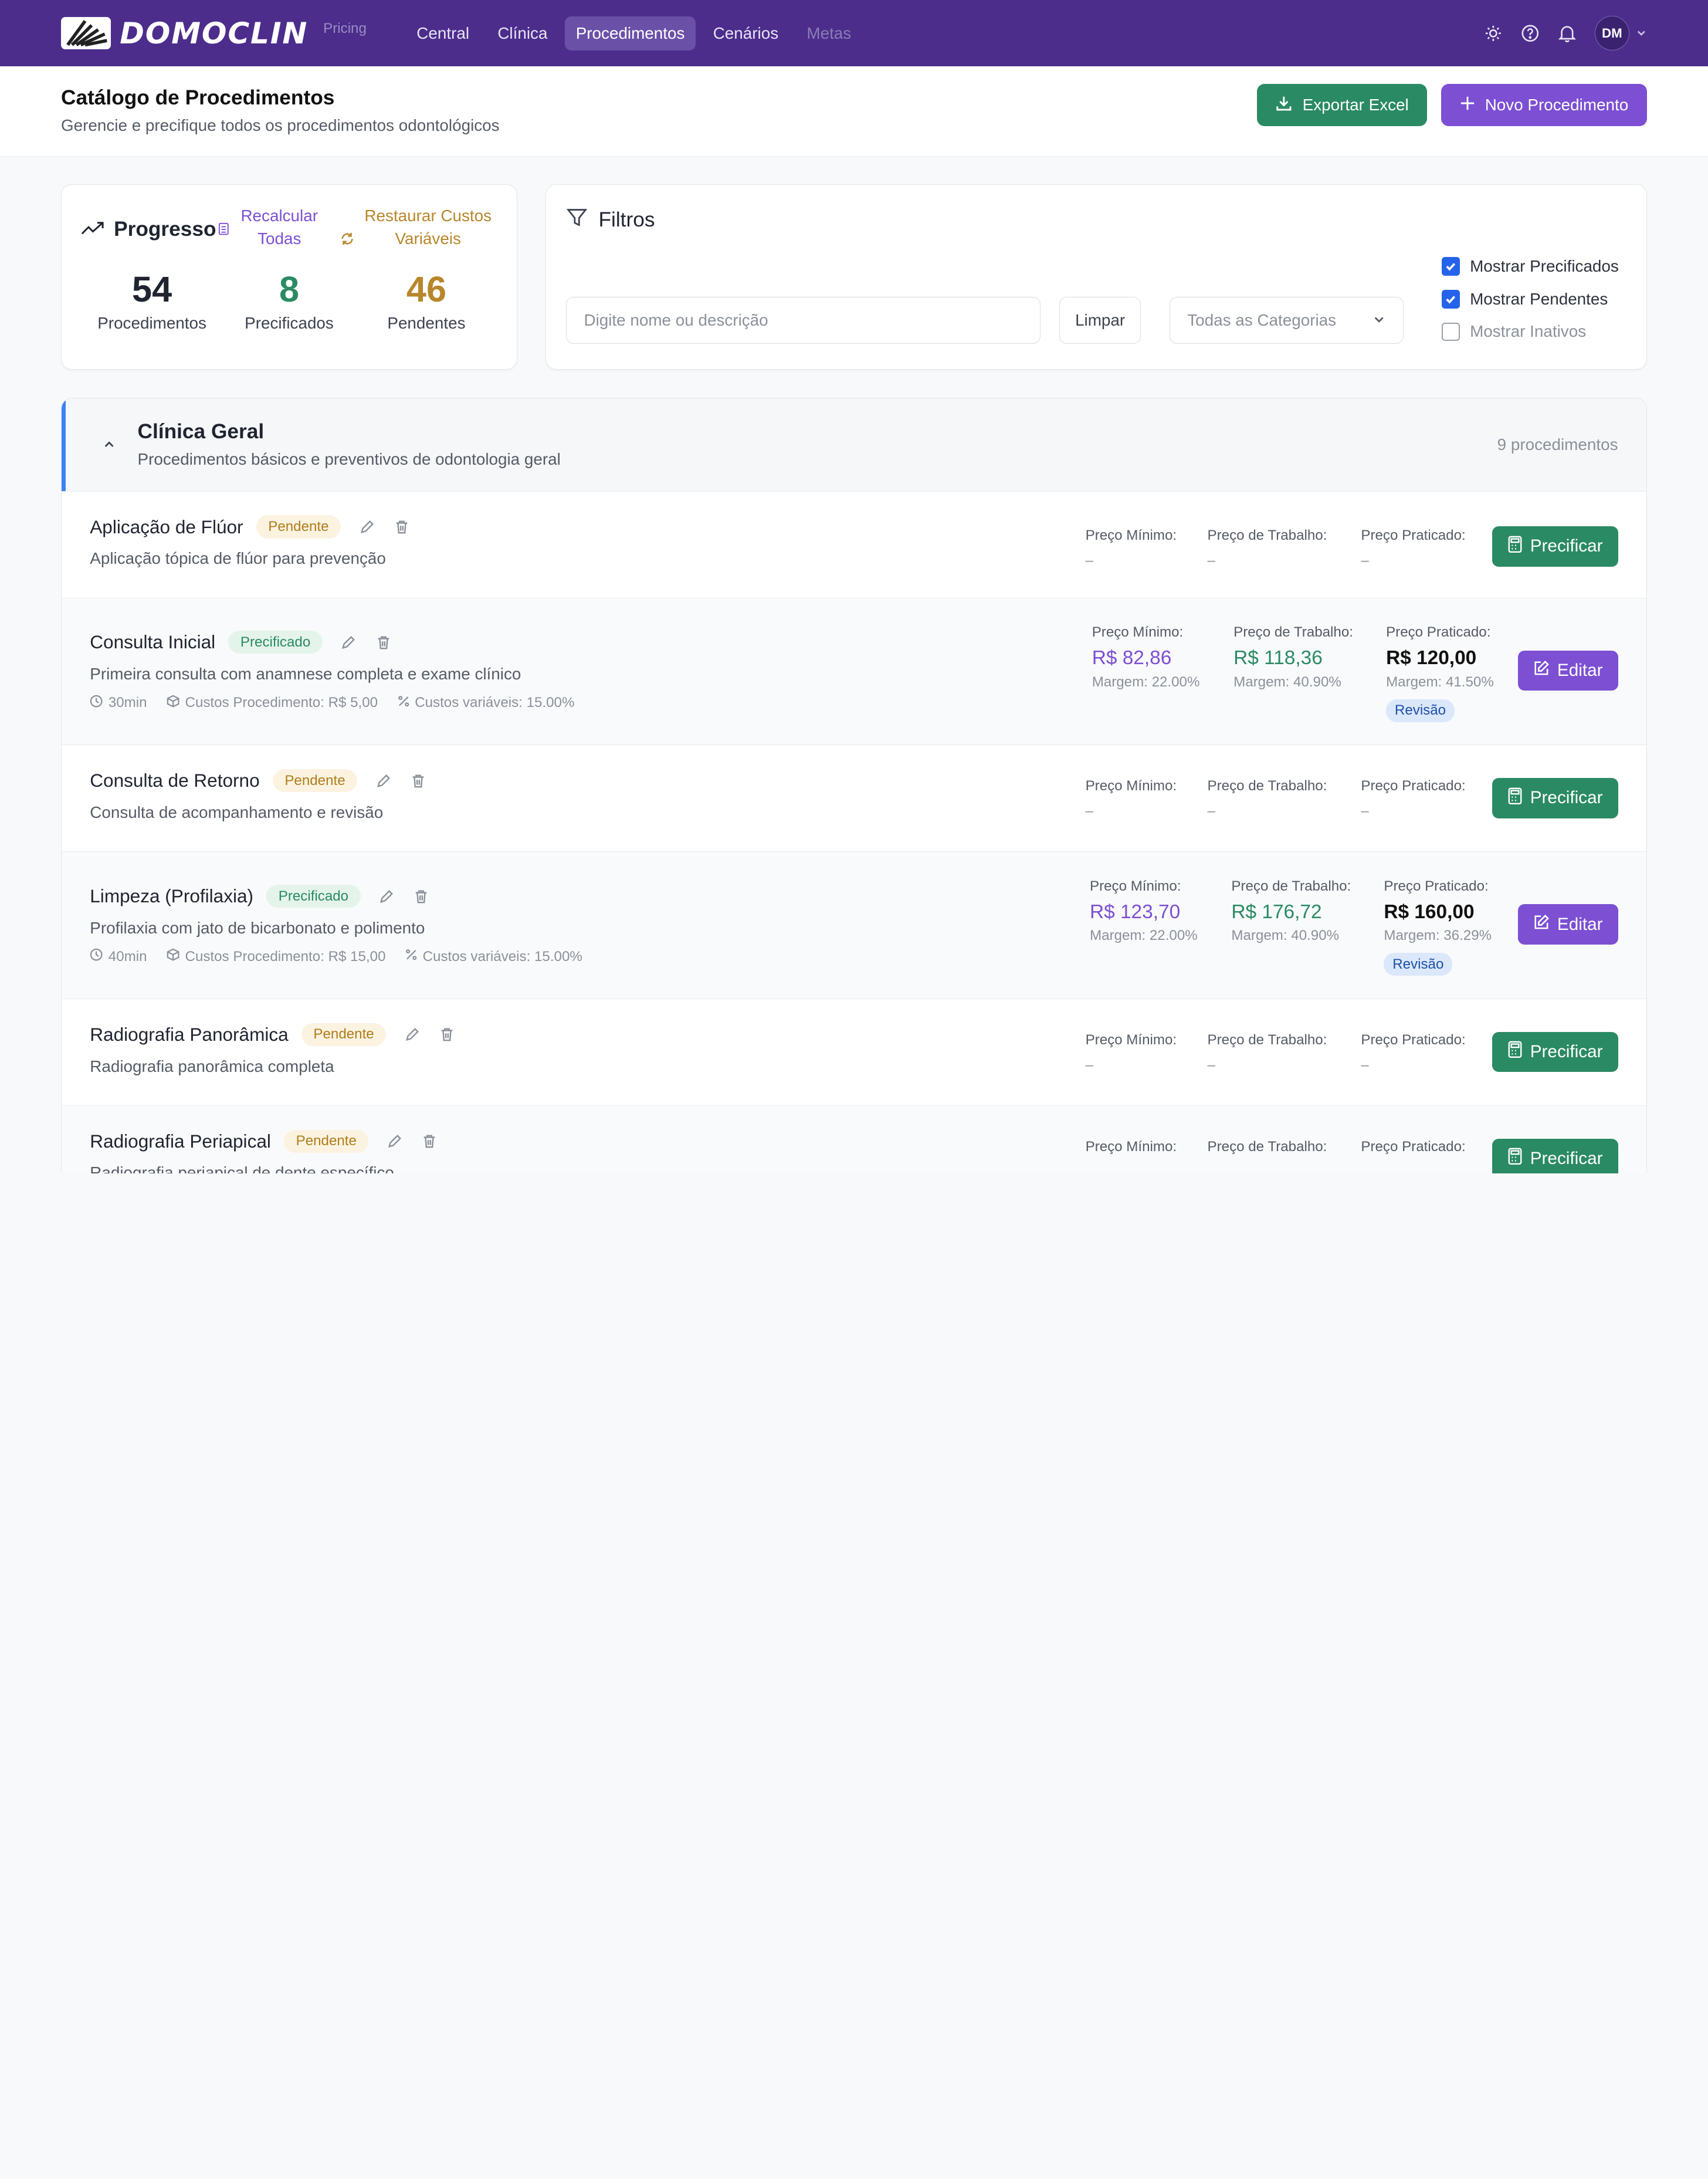 The image size is (1708, 2179). Describe the element at coordinates (486, 703) in the screenshot. I see `variable-cost: Custos variáveis: 15.00%` at that location.